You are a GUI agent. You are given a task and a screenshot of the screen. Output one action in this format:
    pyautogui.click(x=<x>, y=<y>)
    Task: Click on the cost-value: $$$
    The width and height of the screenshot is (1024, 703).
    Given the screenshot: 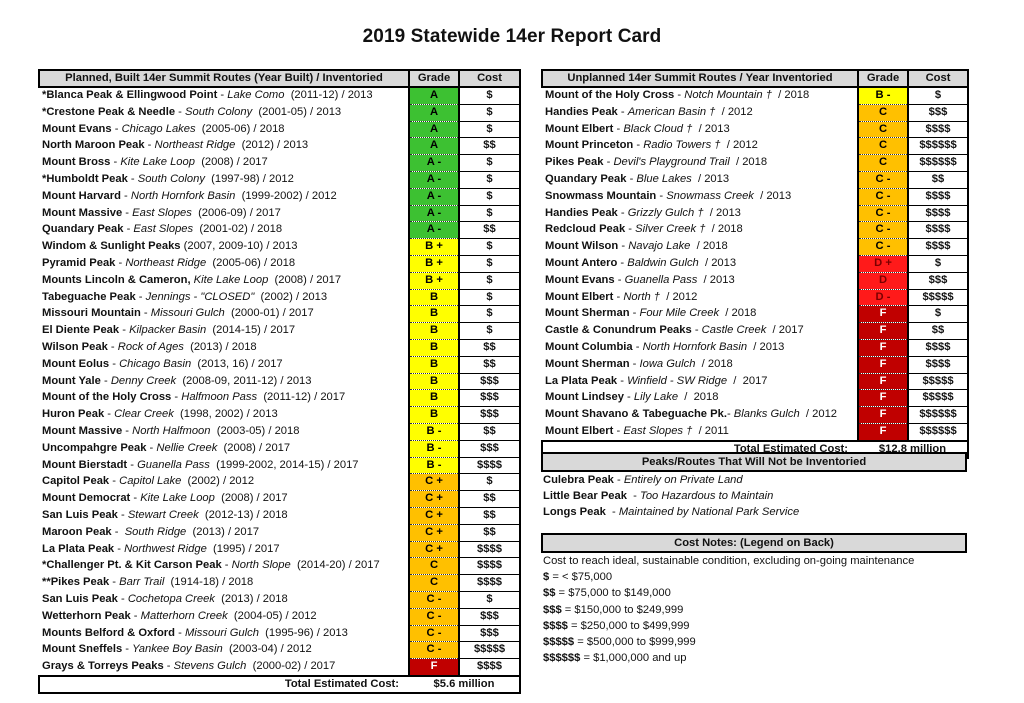 What is the action you would take?
    pyautogui.click(x=938, y=280)
    